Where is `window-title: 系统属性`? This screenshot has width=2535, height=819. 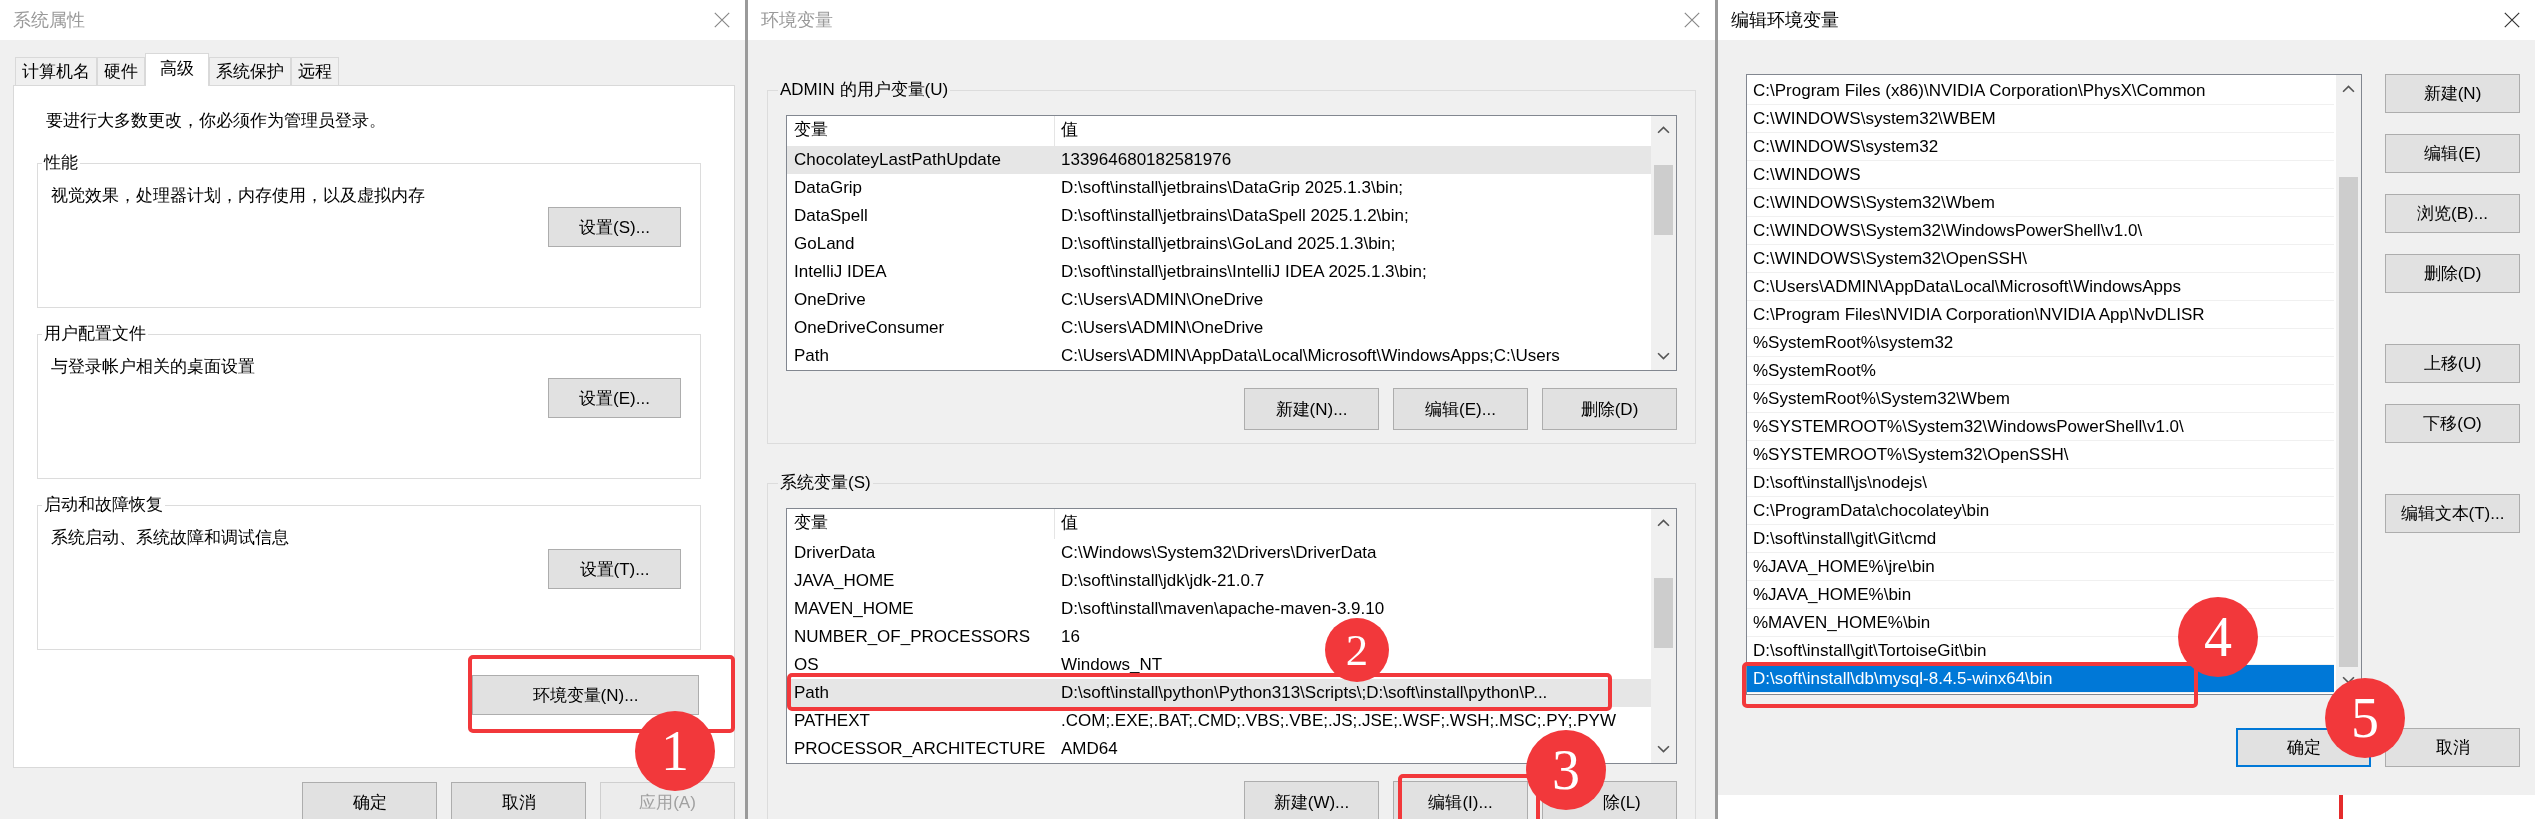
window-title: 系统属性 is located at coordinates (49, 20).